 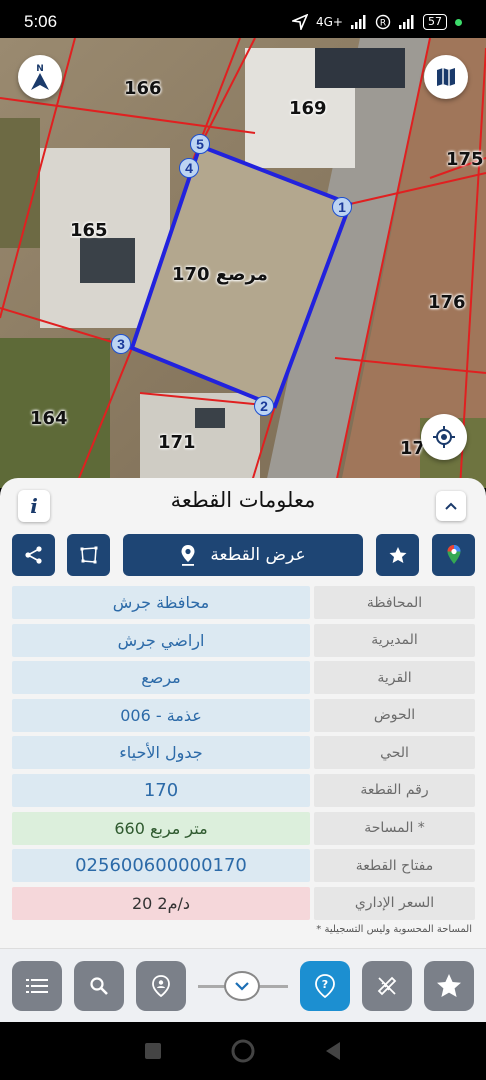 I want to click on map-layers-button, so click(x=446, y=77).